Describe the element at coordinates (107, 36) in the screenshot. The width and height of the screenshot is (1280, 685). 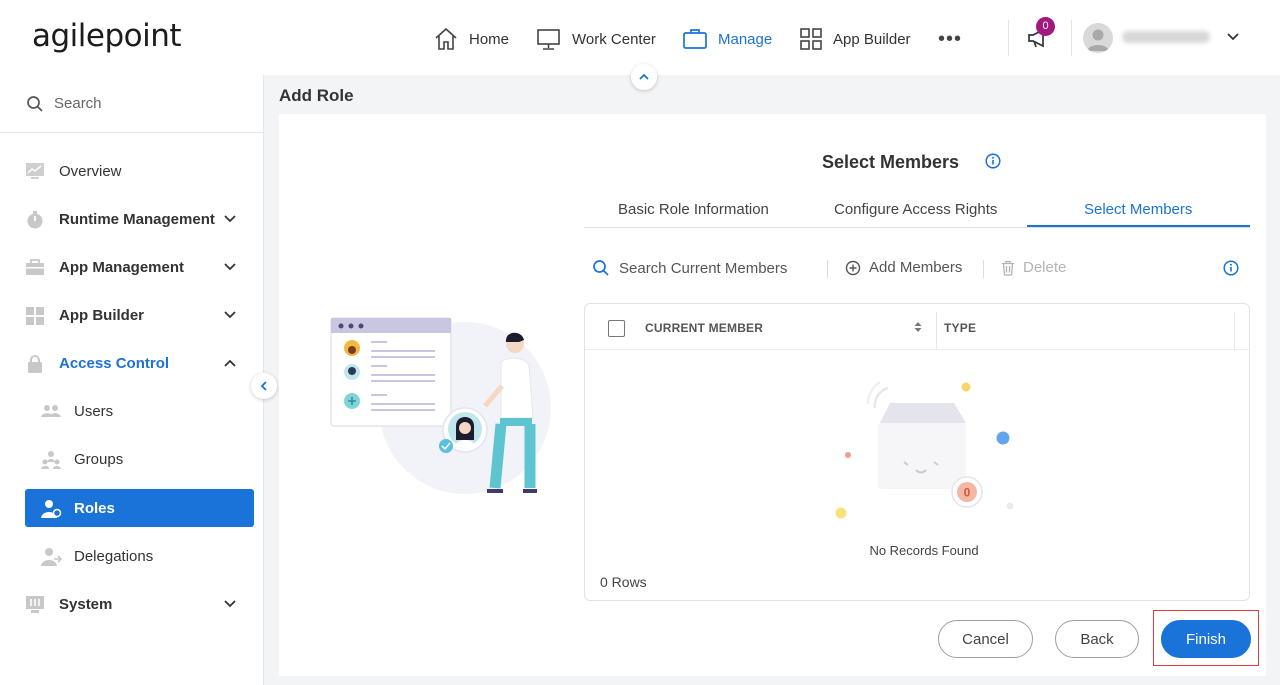
I see `agilepoint-logo: agilepoint` at that location.